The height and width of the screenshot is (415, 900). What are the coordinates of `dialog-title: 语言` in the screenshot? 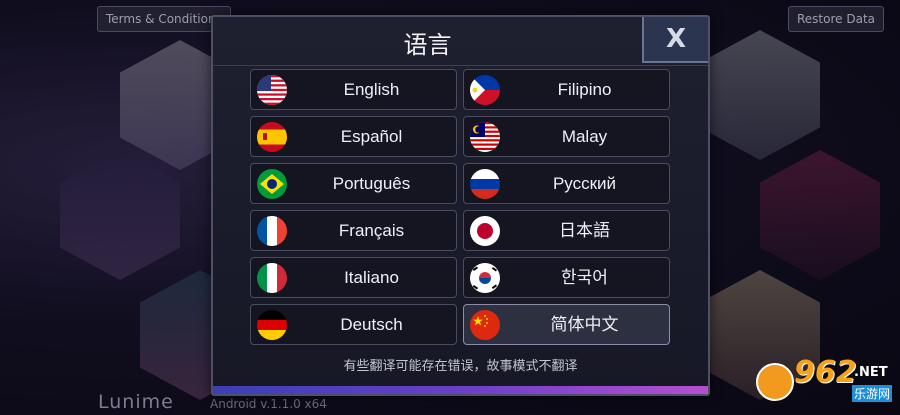 It's located at (427, 45).